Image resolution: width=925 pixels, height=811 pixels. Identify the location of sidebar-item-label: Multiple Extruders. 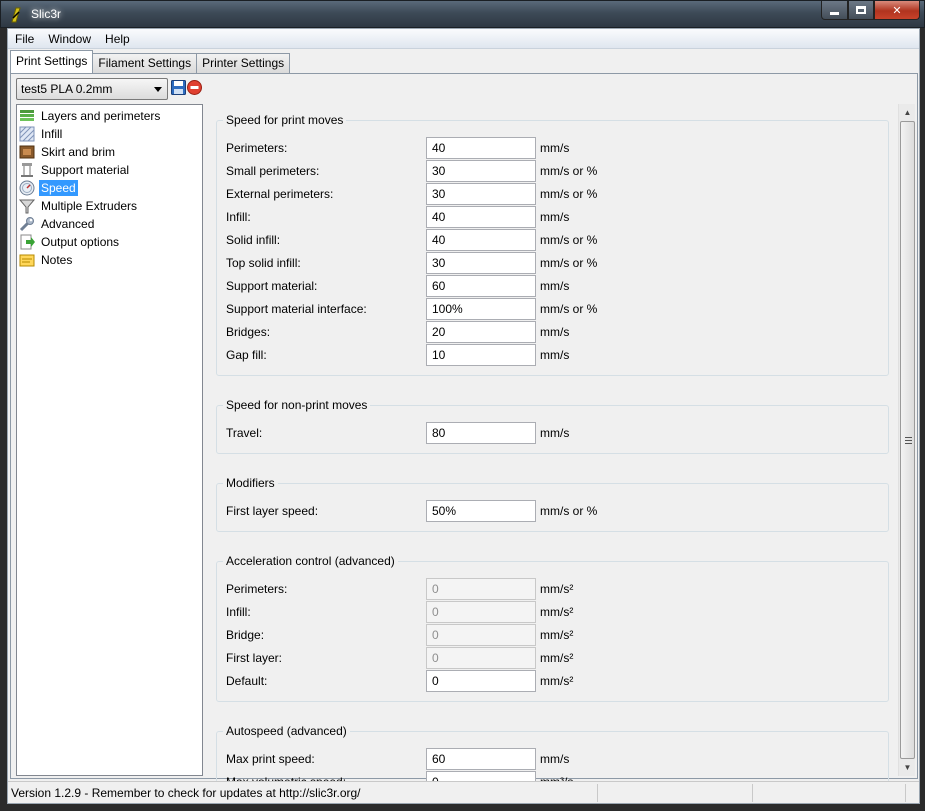
(89, 206).